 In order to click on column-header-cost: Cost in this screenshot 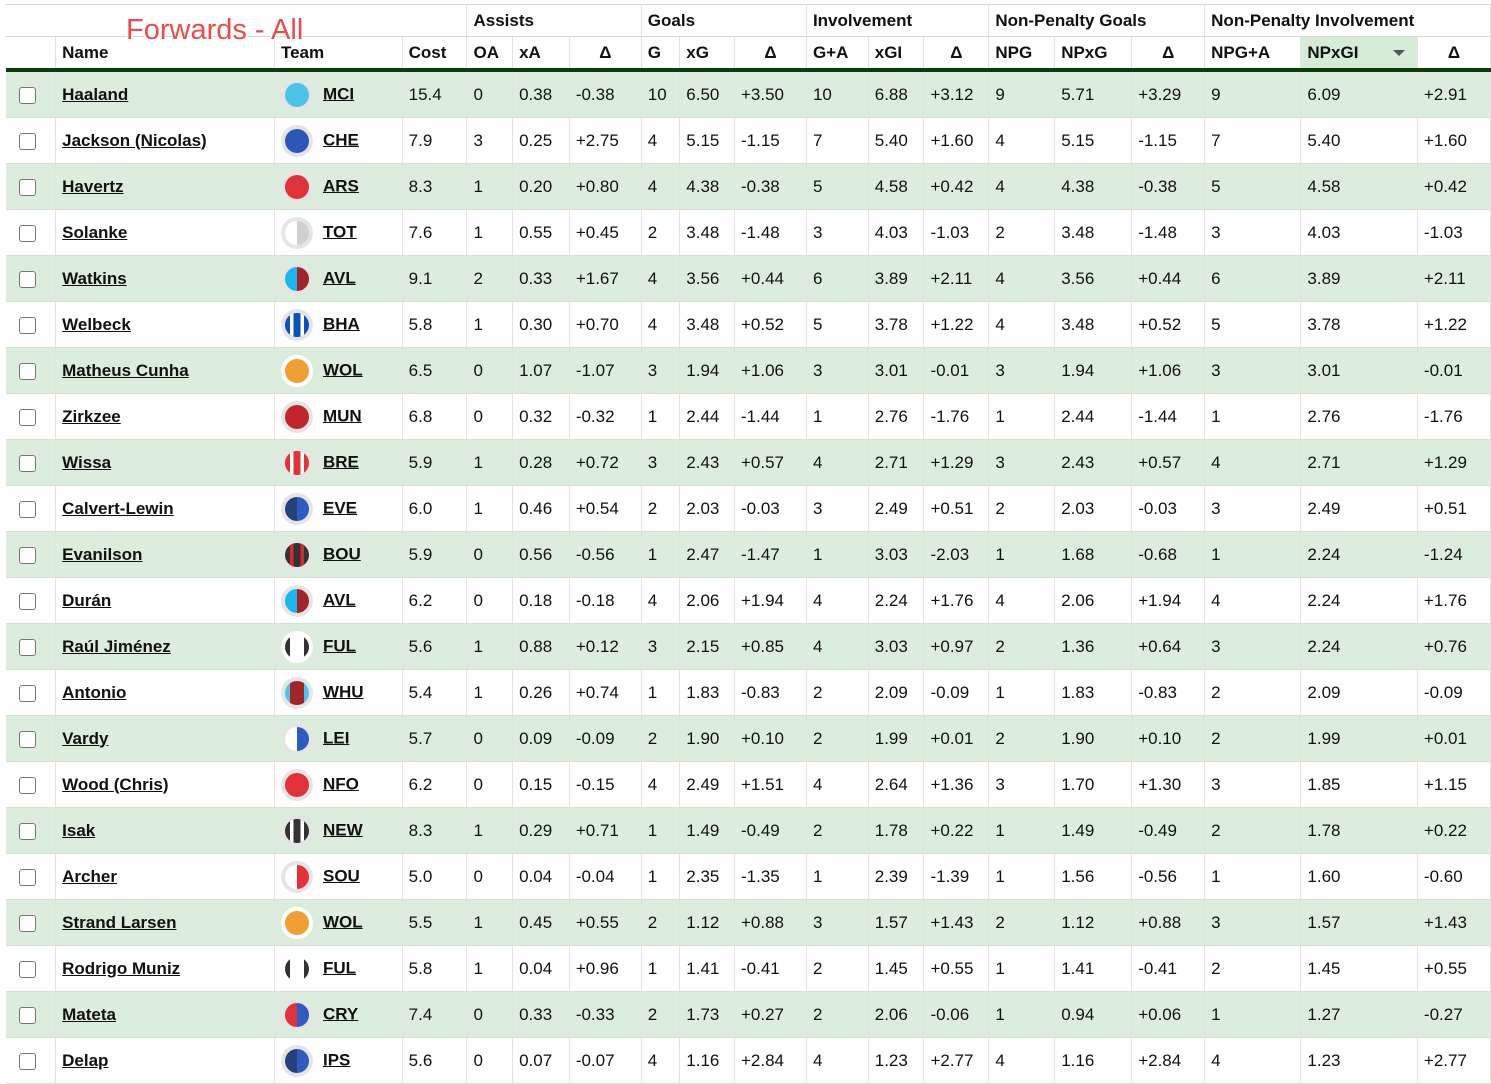, I will do `click(435, 54)`.